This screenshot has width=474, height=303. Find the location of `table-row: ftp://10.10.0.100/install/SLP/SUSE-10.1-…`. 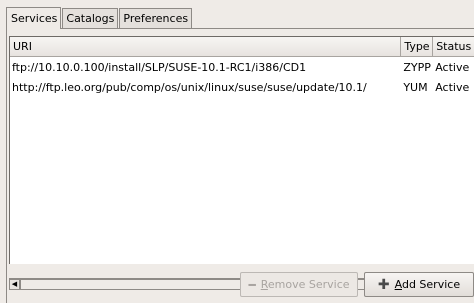

table-row: ftp://10.10.0.100/install/SLP/SUSE-10.1-… is located at coordinates (242, 67).